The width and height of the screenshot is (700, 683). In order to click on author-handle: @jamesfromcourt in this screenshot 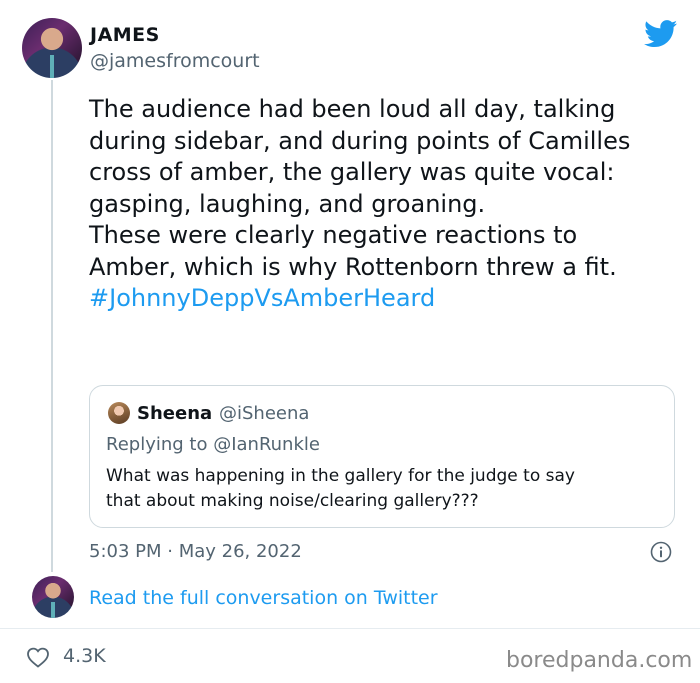, I will do `click(175, 61)`.